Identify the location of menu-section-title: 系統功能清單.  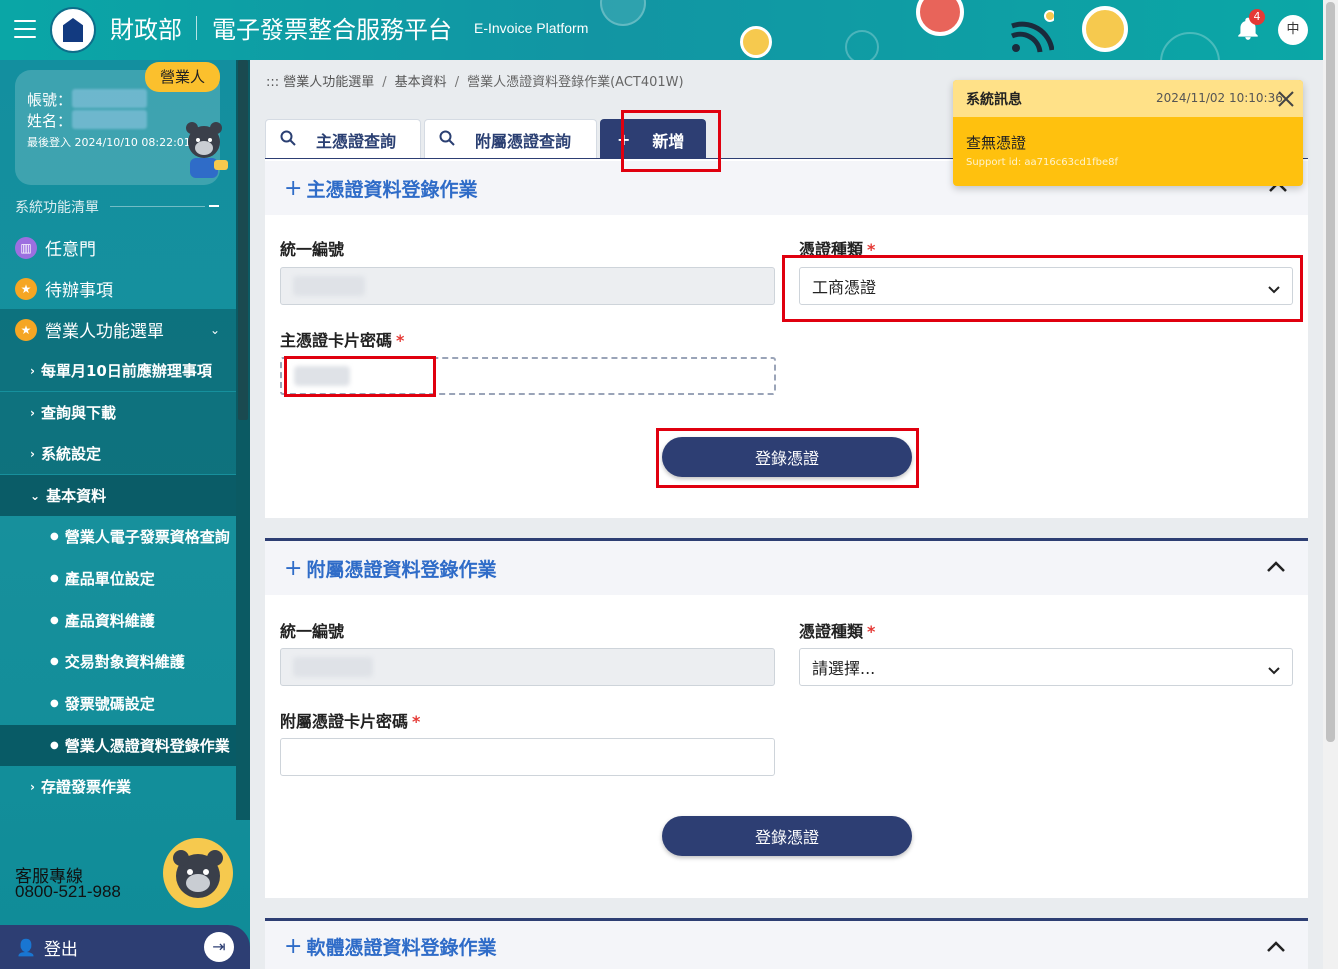
(57, 208).